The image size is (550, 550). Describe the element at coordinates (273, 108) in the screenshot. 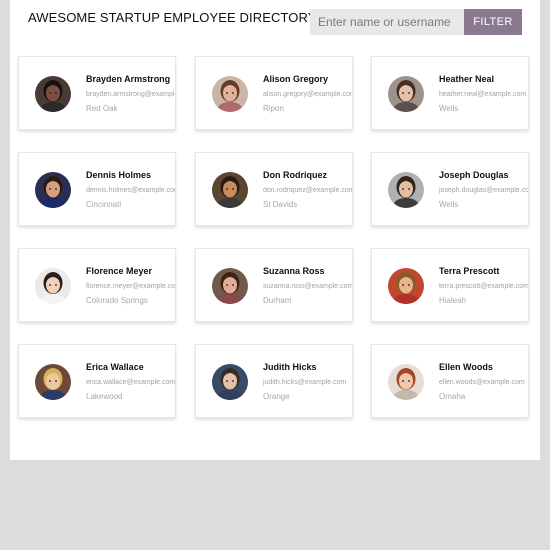

I see `employee-city: Ripon` at that location.